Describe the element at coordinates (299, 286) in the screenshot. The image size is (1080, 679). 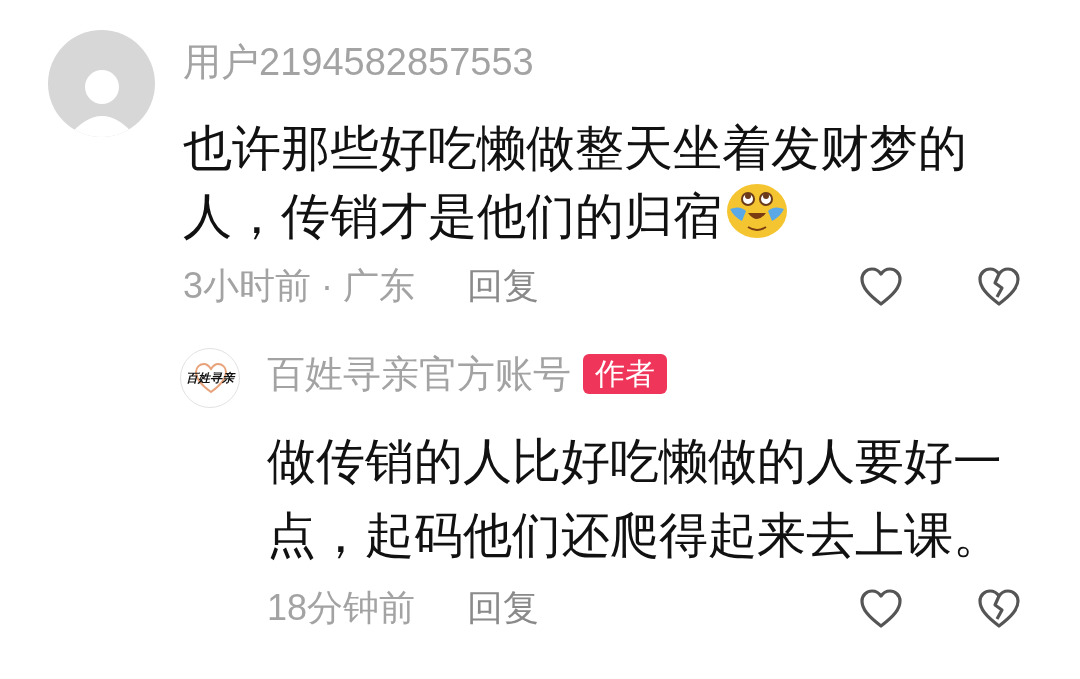
I see `timestamp: 3小时前 · 广东` at that location.